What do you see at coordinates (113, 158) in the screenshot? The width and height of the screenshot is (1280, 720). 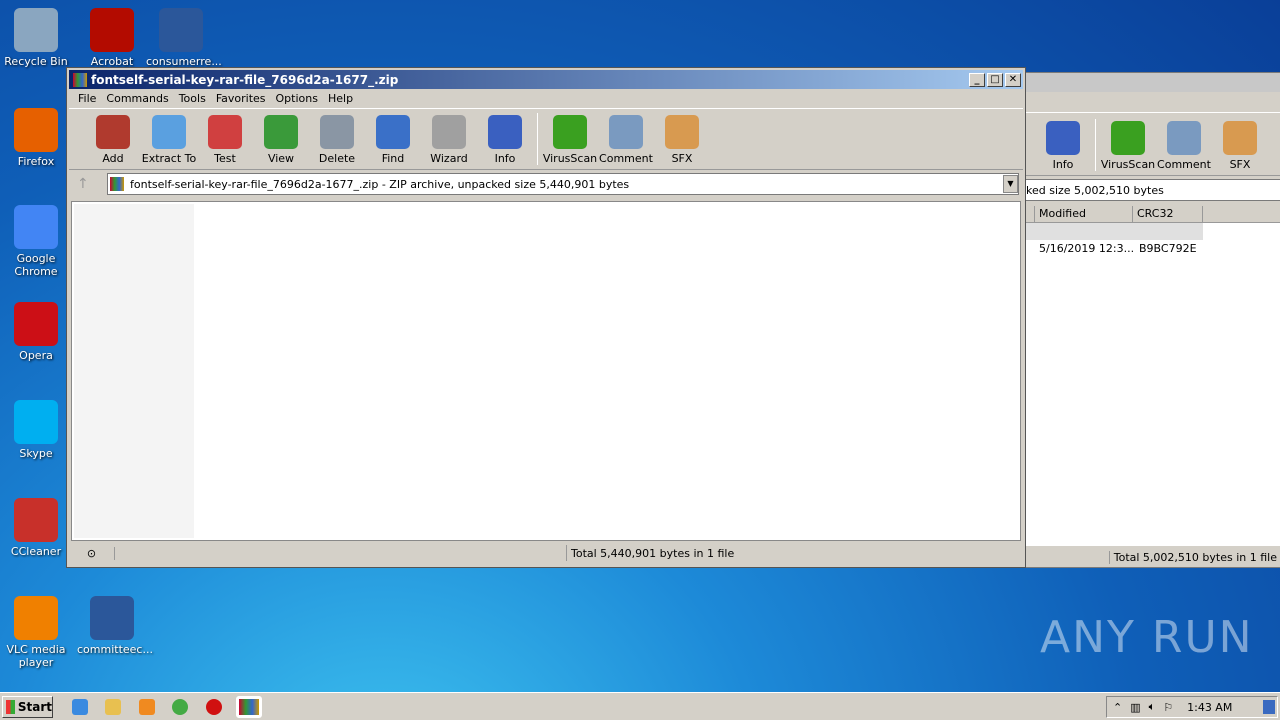 I see `toolbar-label: Add` at bounding box center [113, 158].